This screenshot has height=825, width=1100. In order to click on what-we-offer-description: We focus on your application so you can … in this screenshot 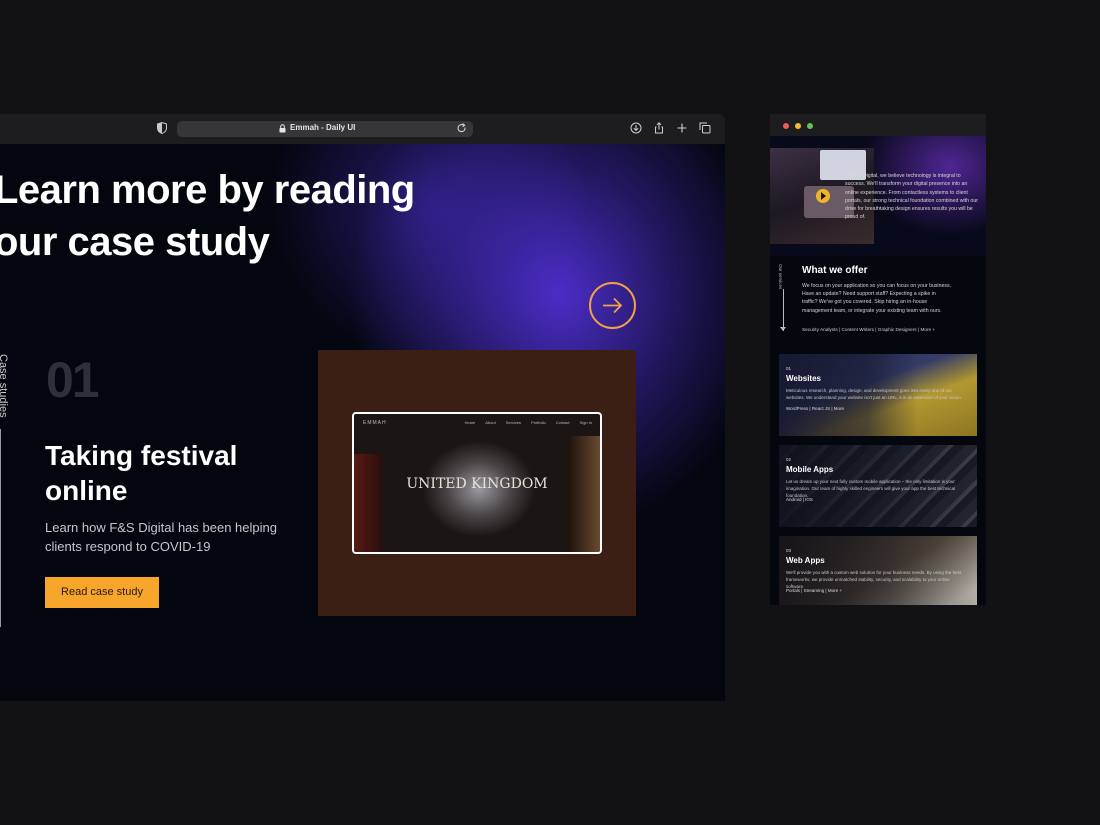, I will do `click(876, 298)`.